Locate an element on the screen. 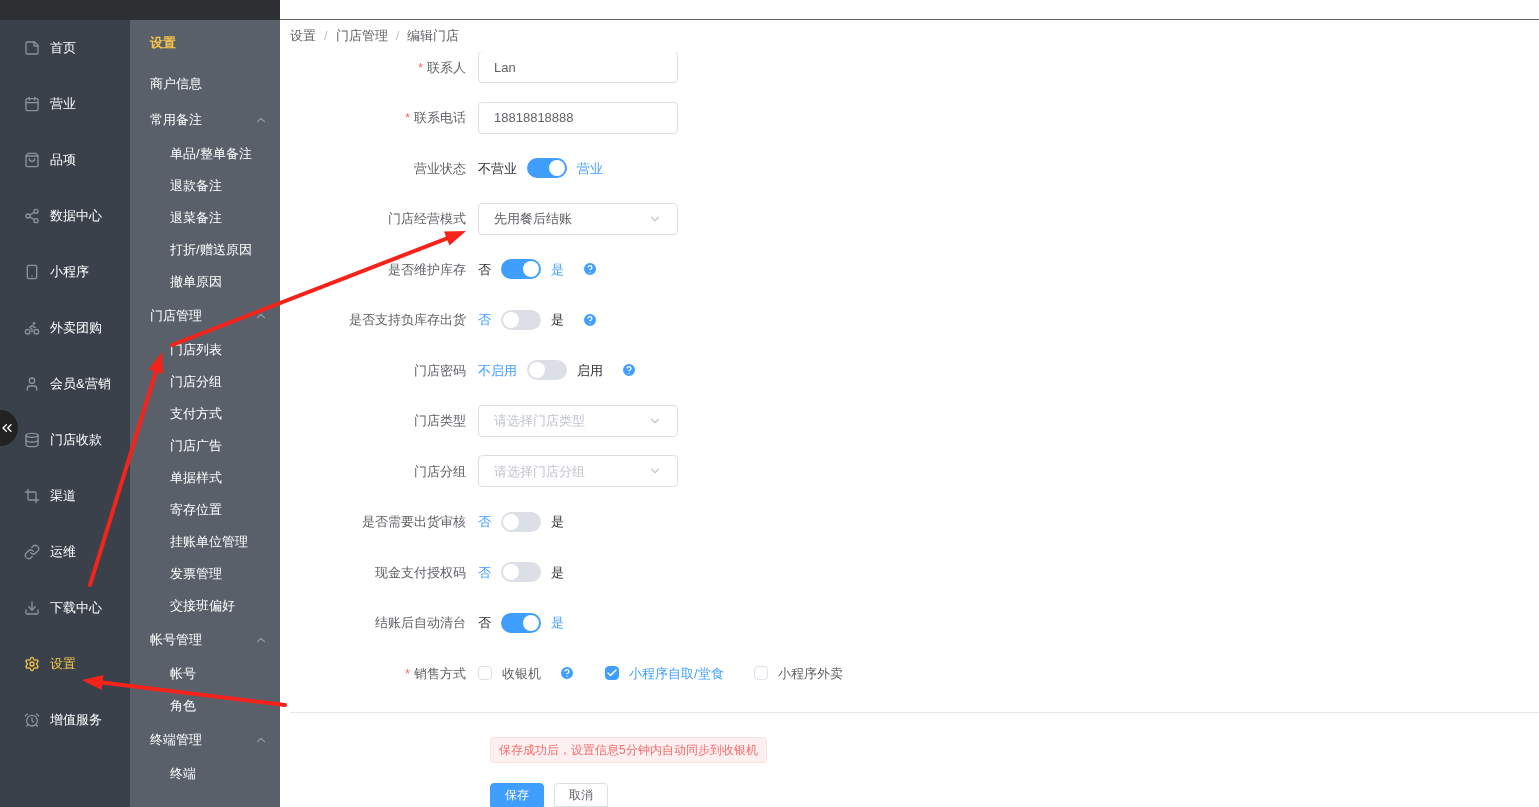 This screenshot has height=807, width=1539. cancel-button: 取消 is located at coordinates (581, 795).